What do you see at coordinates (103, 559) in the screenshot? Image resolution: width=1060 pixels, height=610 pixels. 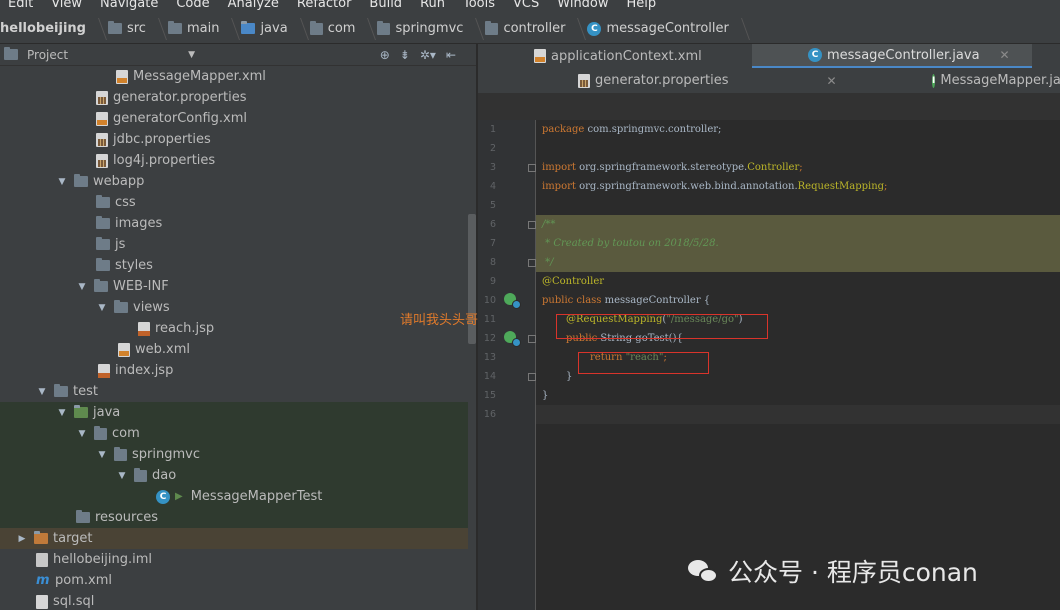 I see `tree-item-label: hellobeijing.iml` at bounding box center [103, 559].